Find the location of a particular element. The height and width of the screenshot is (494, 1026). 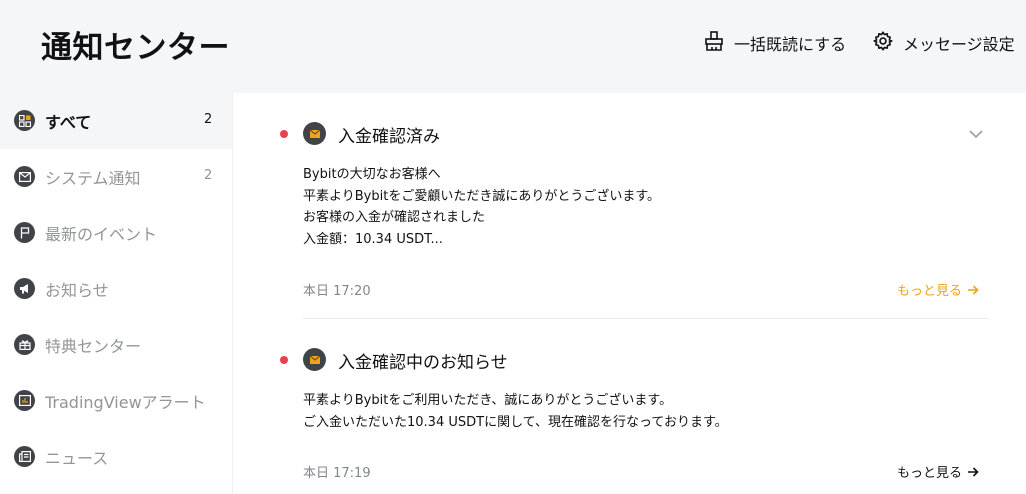

body-line: ご入金いただいた10.34 USDTに関して、現在確認を行なっております。 is located at coordinates (515, 422).